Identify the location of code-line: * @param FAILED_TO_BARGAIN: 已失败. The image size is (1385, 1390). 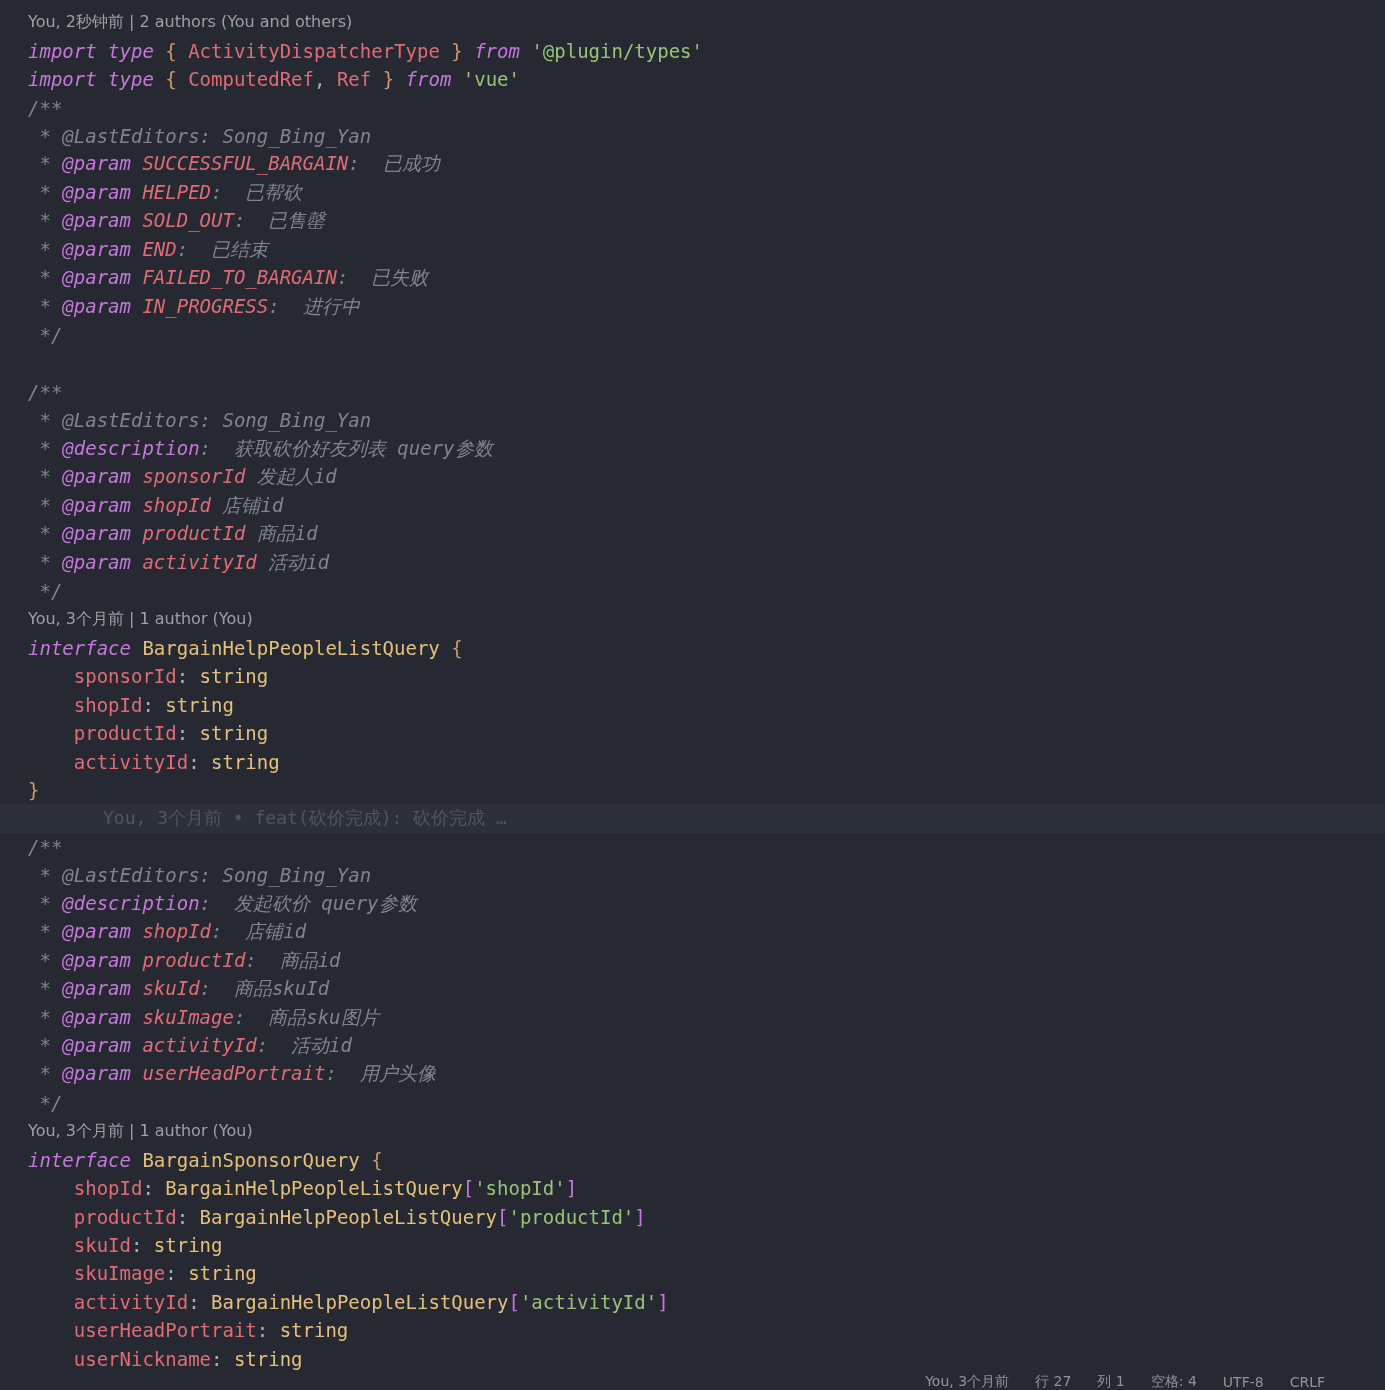
(233, 278).